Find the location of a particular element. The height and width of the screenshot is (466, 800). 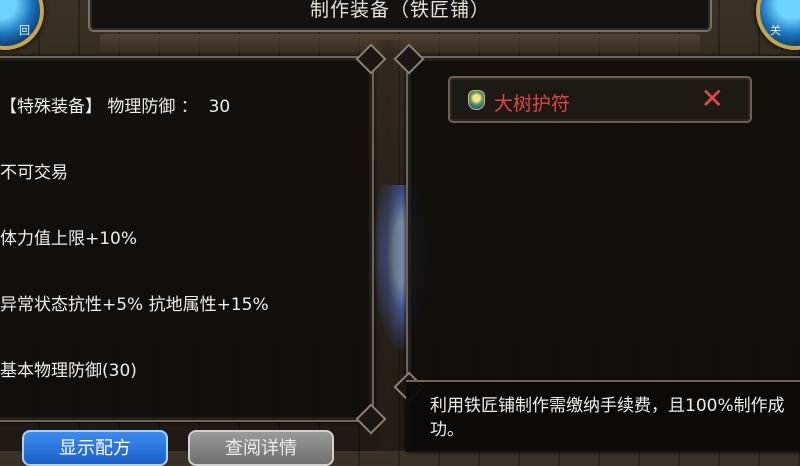

attribute-line: 不可交易 is located at coordinates (34, 173).